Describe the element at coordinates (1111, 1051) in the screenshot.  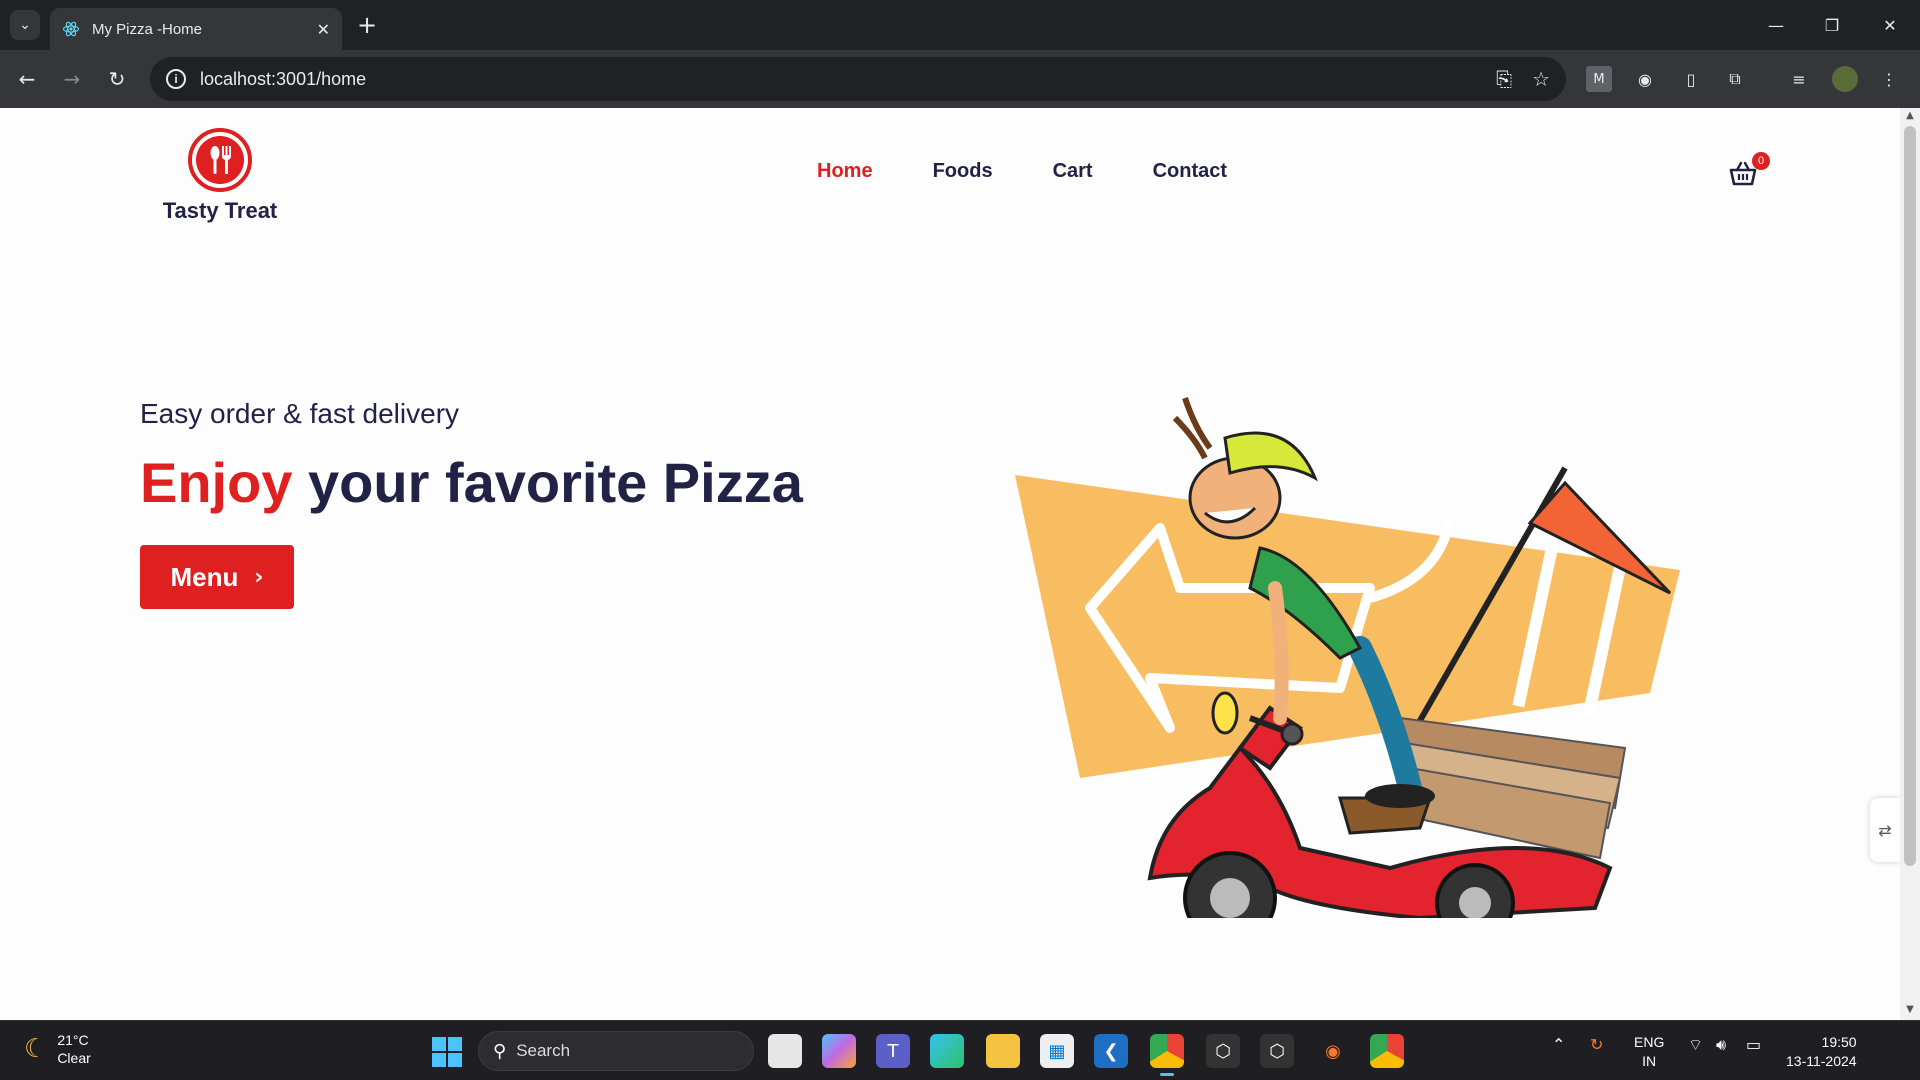
I see `vscode-icon: ❮` at that location.